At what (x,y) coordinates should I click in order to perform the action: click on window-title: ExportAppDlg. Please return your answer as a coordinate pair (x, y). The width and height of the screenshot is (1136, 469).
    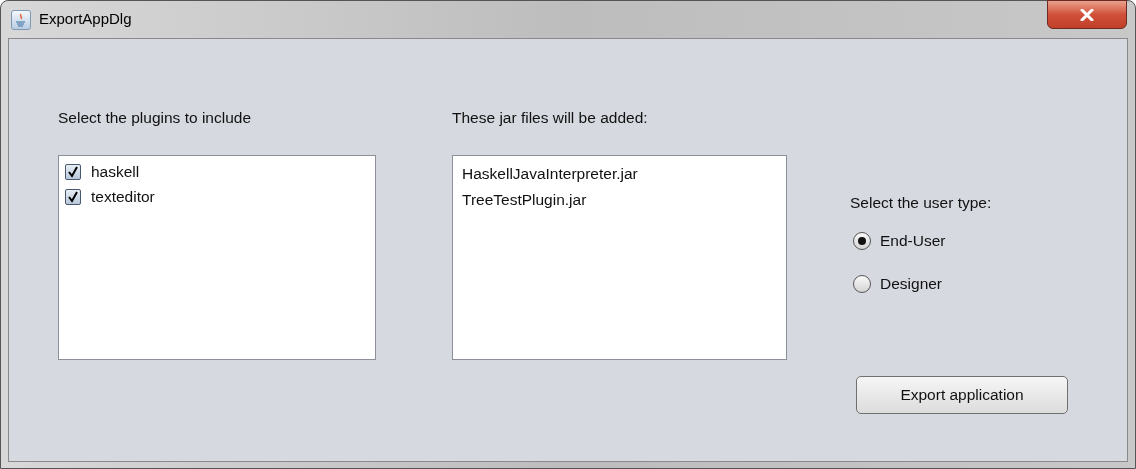
    Looking at the image, I should click on (85, 19).